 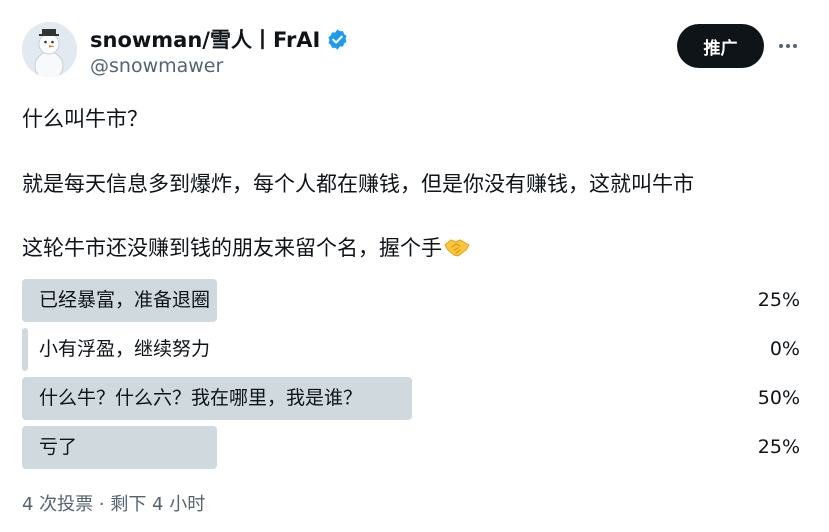 I want to click on avatar, so click(x=49, y=49).